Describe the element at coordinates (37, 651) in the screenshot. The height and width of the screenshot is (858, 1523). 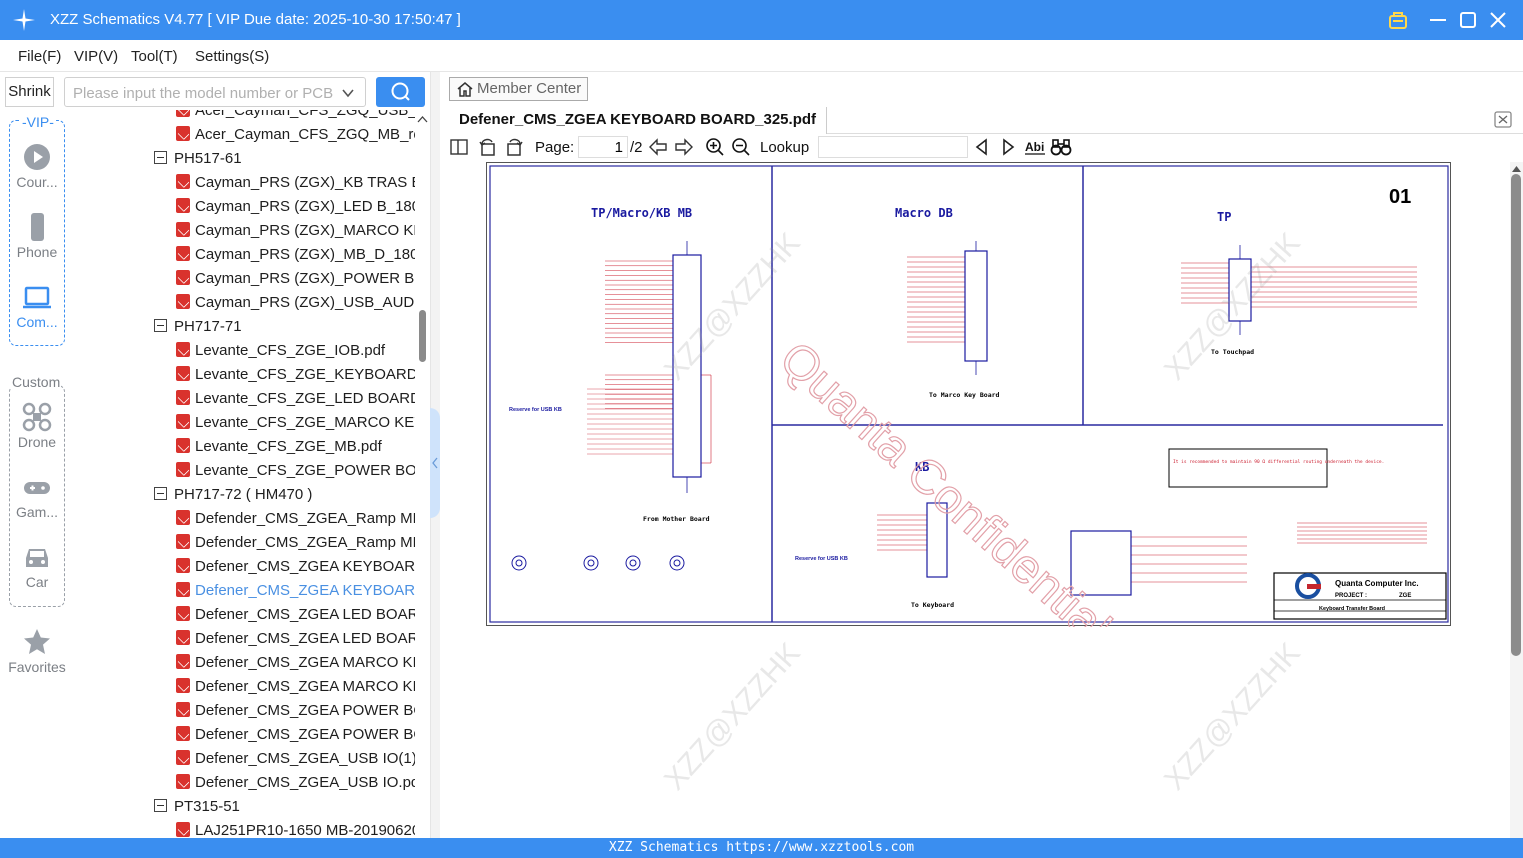
I see `nav-favorites: Favorites` at that location.